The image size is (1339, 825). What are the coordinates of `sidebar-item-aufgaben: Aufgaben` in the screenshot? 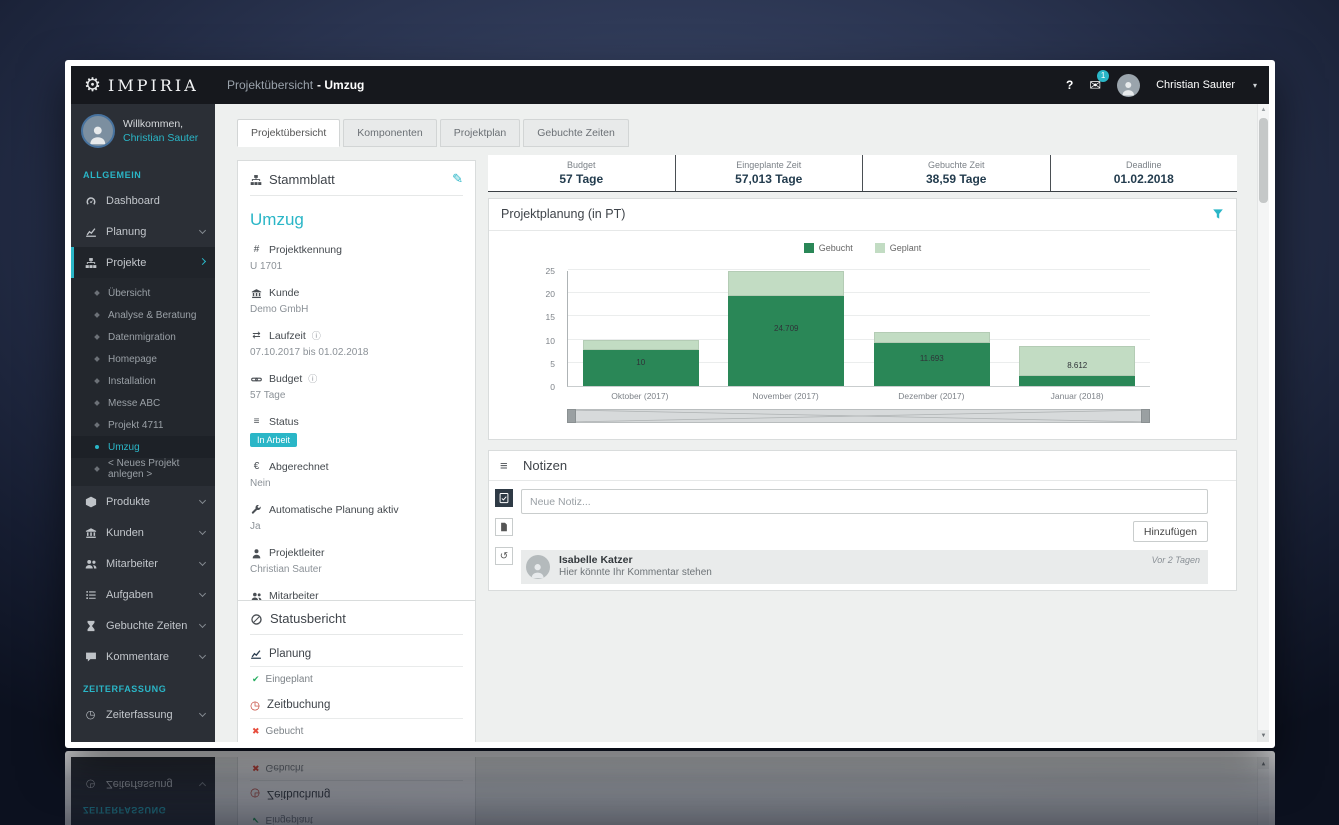 It's located at (143, 594).